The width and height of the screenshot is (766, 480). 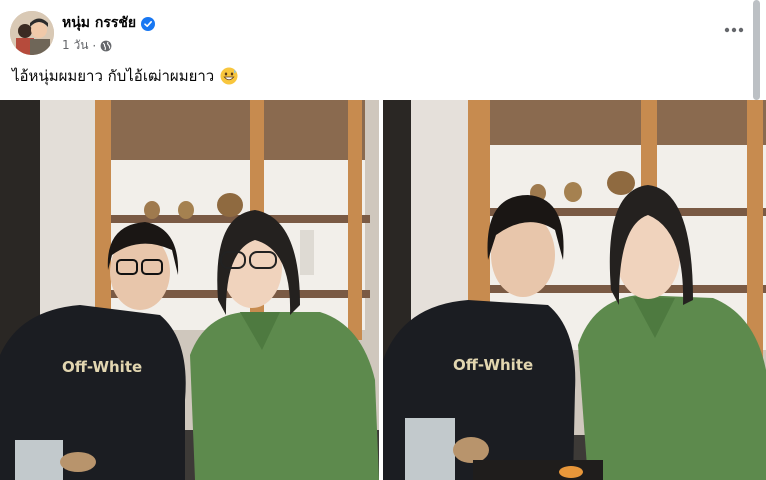 I want to click on more-options-icon, so click(x=734, y=30).